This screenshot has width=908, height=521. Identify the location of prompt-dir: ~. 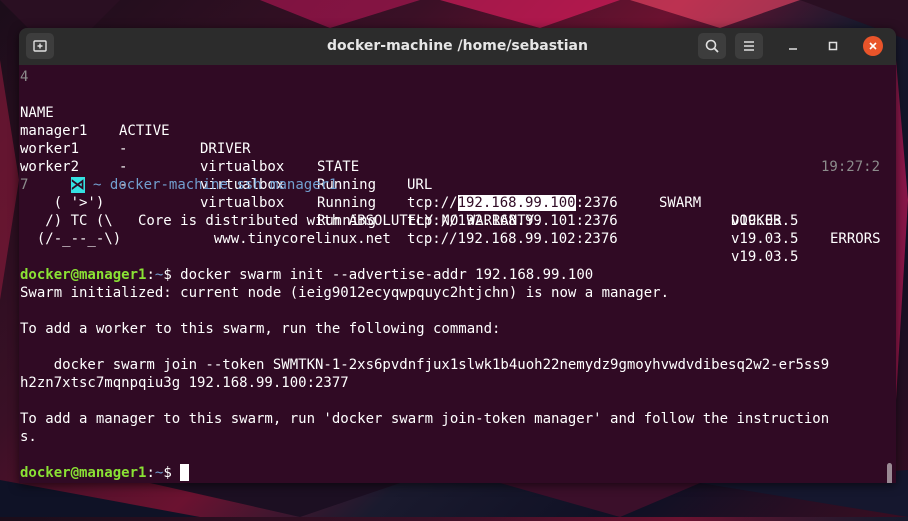
(97, 185).